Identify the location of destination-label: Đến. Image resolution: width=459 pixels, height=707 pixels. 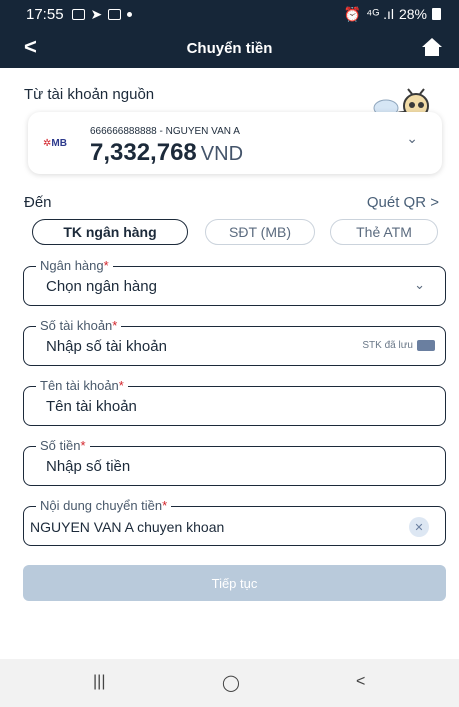
(38, 202).